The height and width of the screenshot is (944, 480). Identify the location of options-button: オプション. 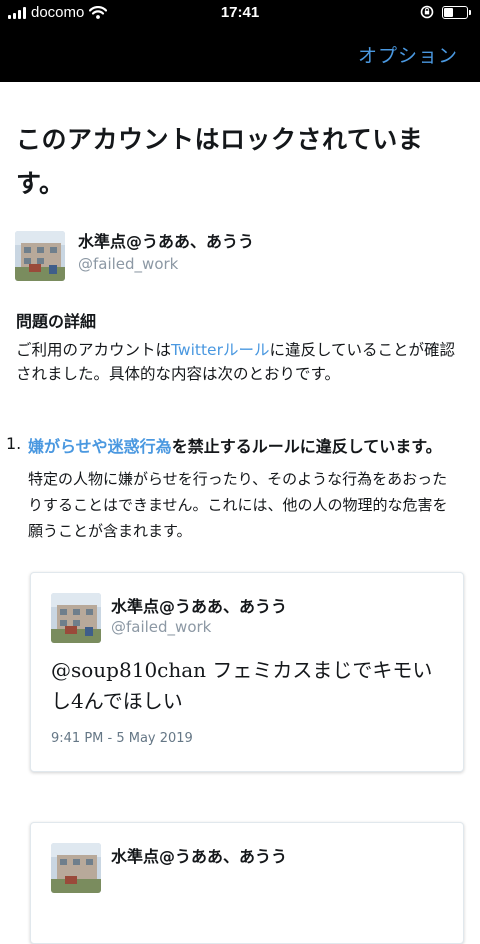
(408, 54).